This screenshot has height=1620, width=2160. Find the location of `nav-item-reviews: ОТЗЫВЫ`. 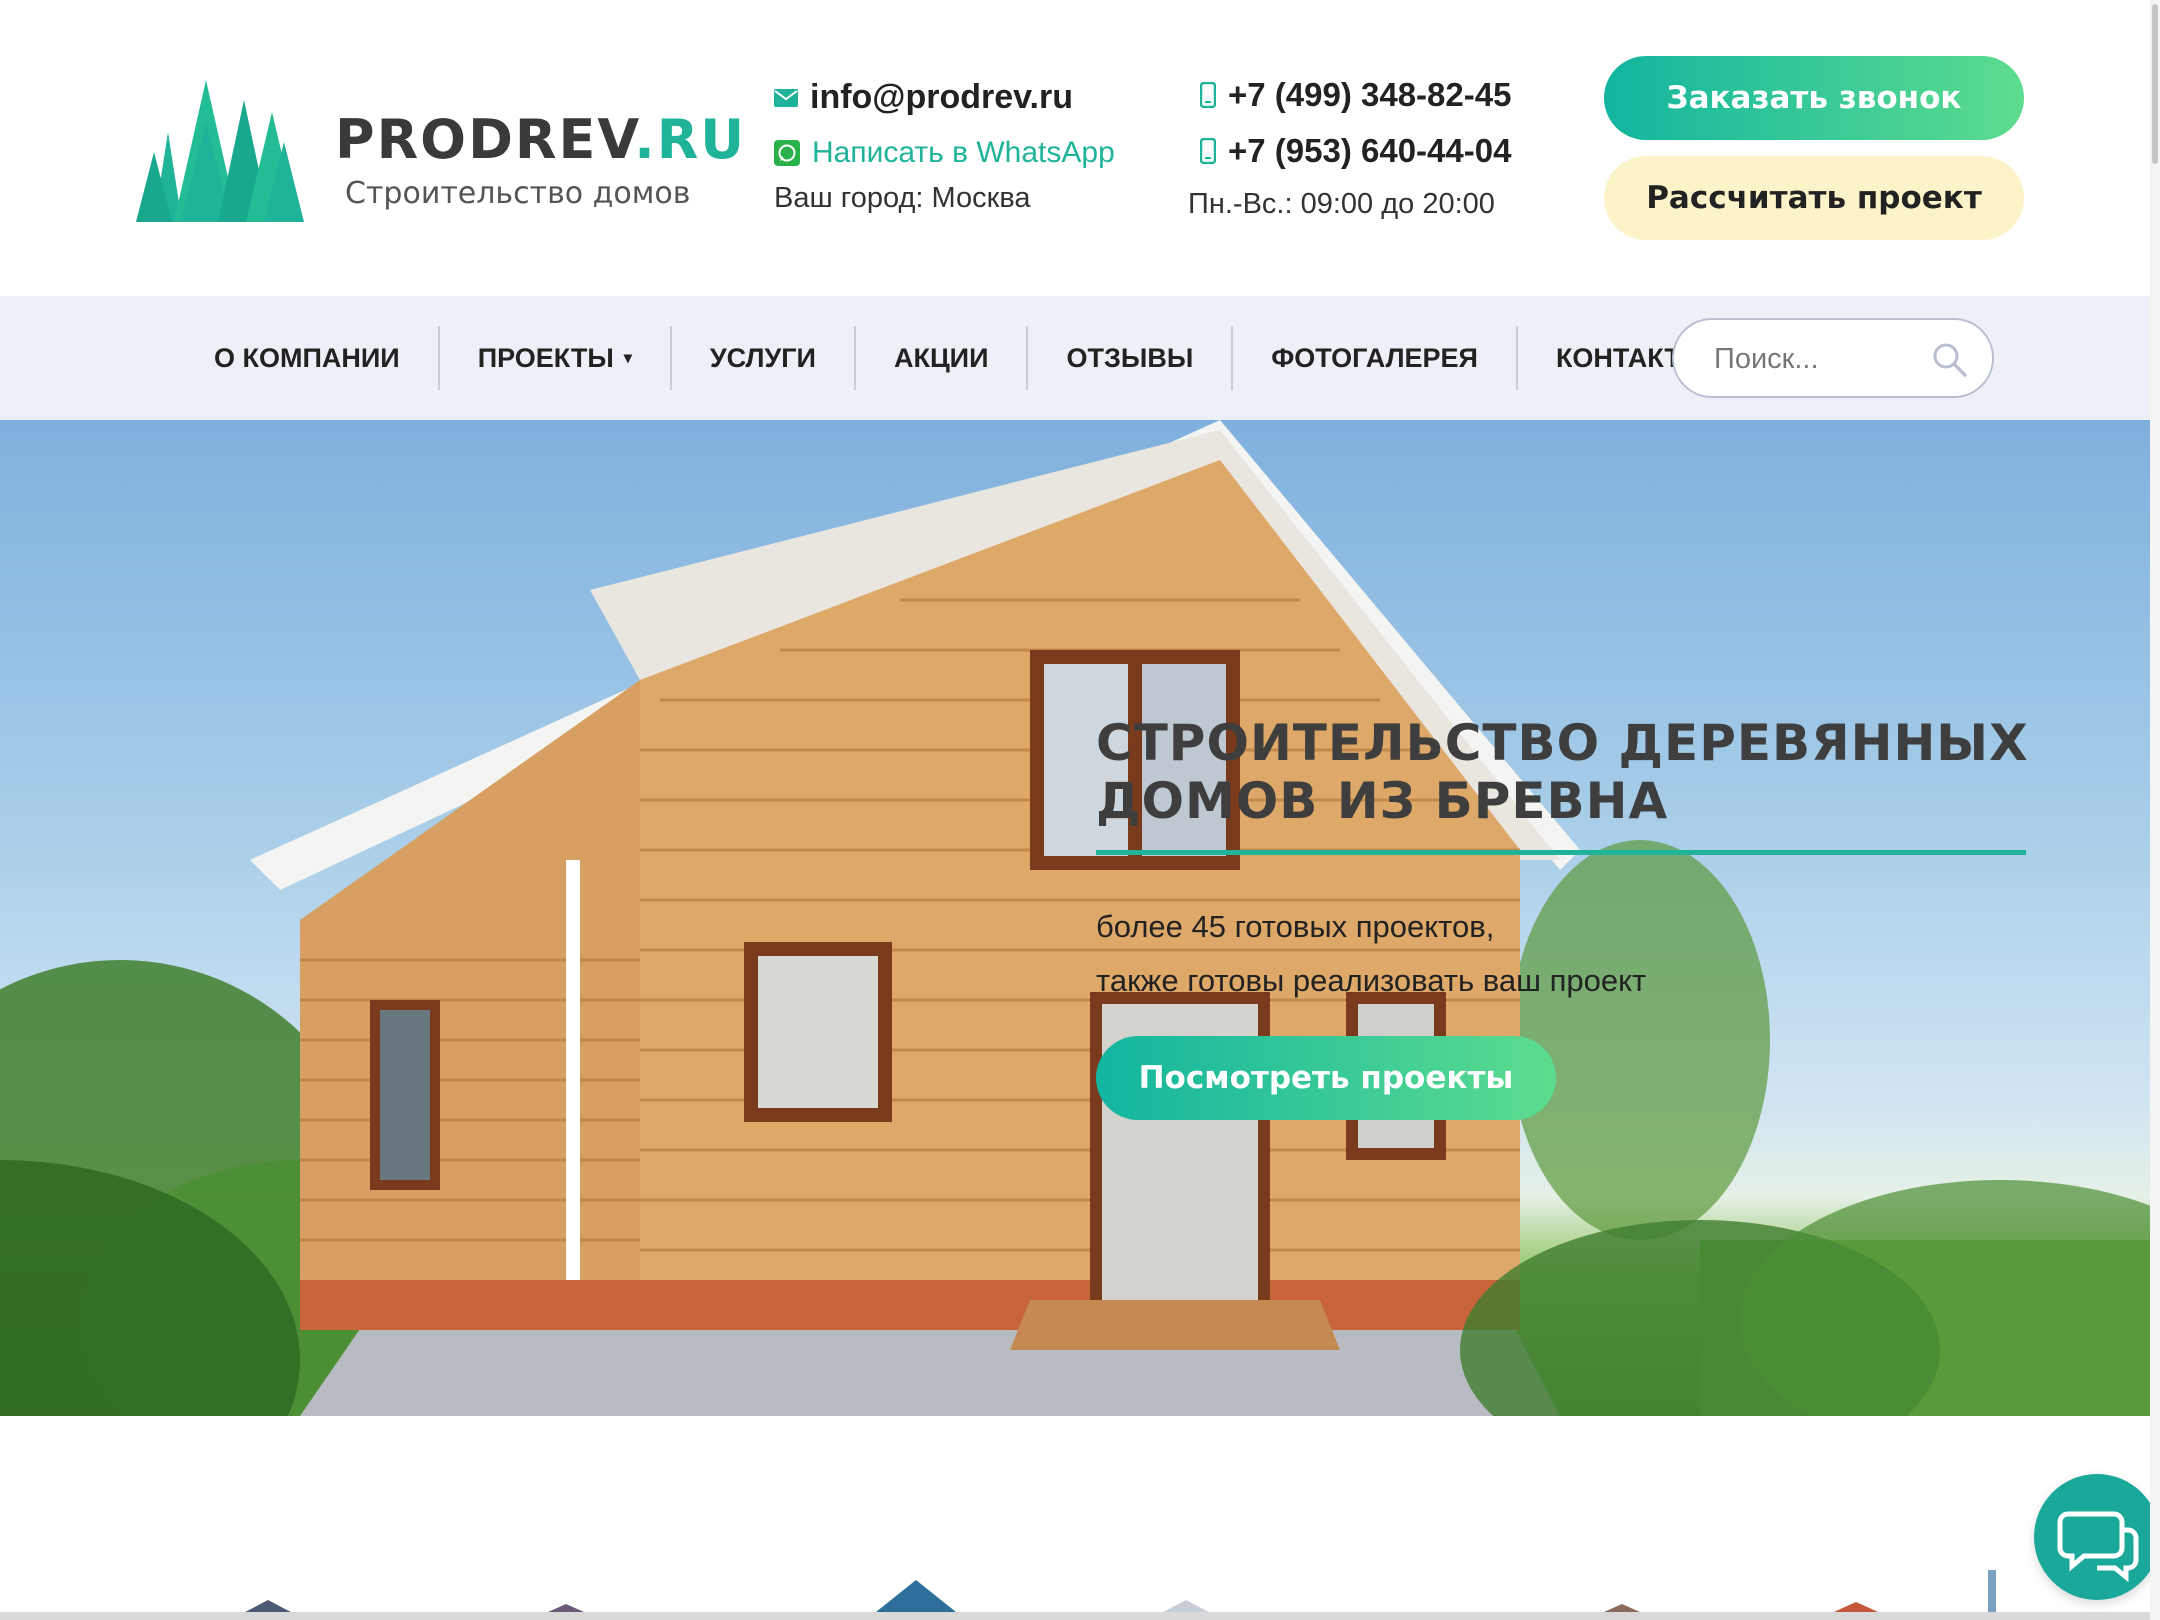

nav-item-reviews: ОТЗЫВЫ is located at coordinates (1131, 358).